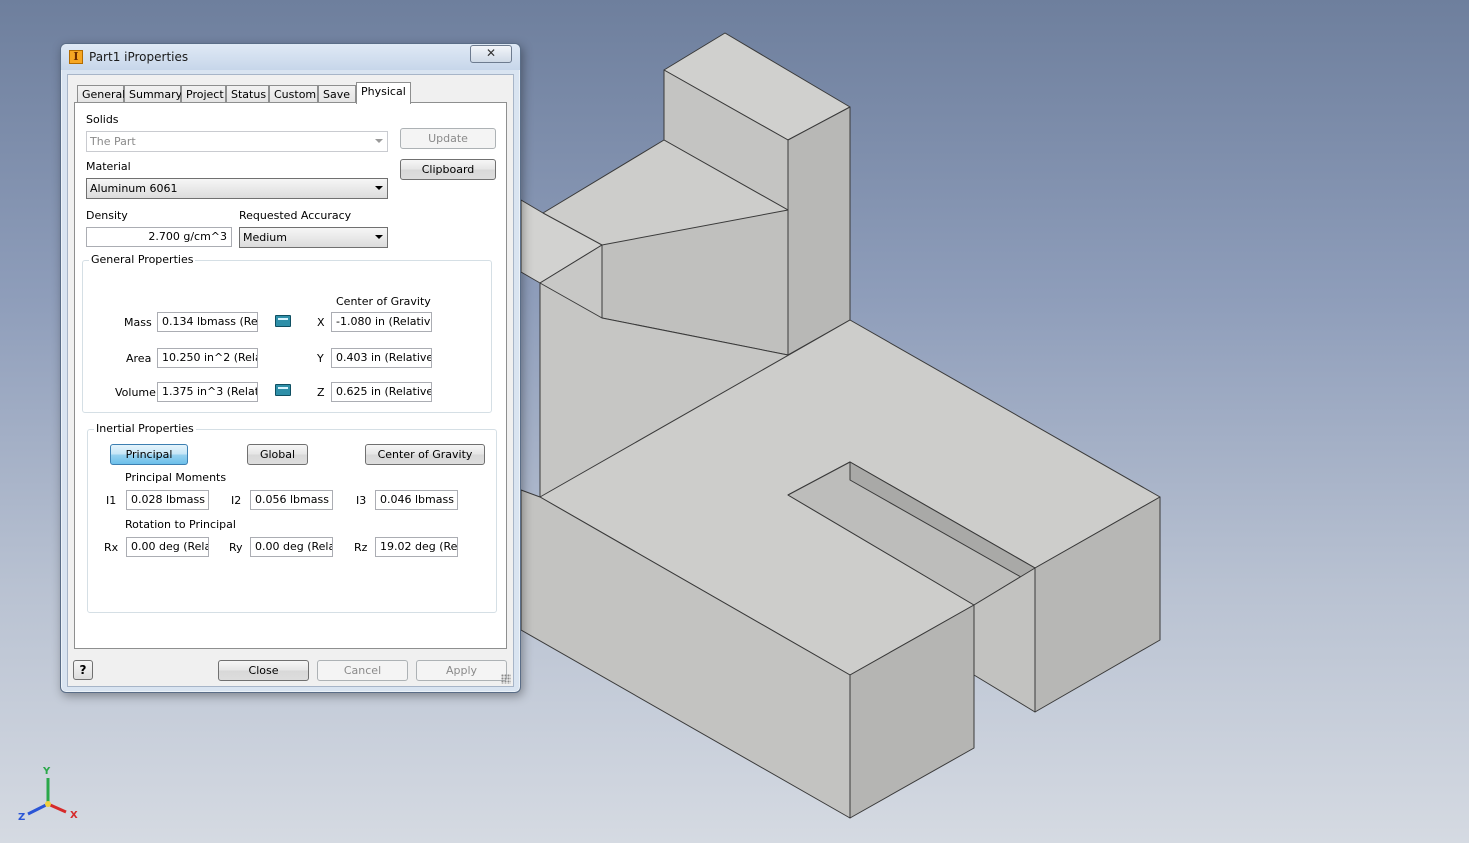 Image resolution: width=1469 pixels, height=843 pixels. What do you see at coordinates (236, 500) in the screenshot?
I see `i2-label: I2` at bounding box center [236, 500].